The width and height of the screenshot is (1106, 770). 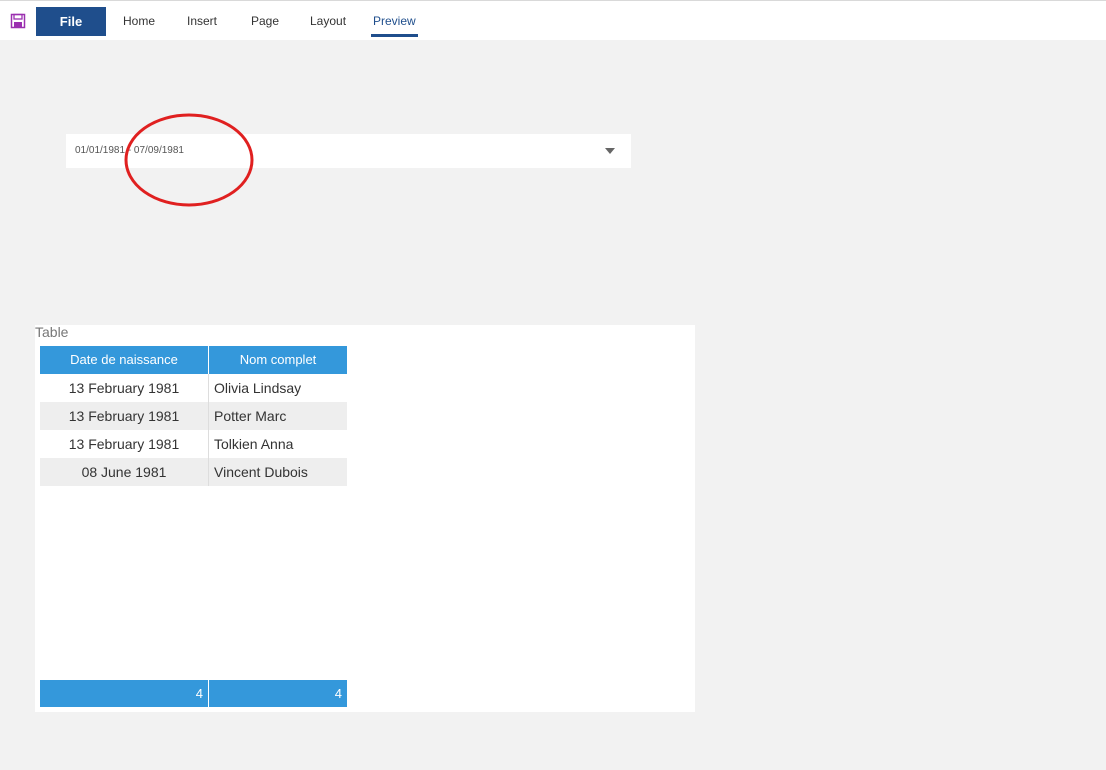 I want to click on table-header-row: Date de naissance Nom complet, so click(x=193, y=360).